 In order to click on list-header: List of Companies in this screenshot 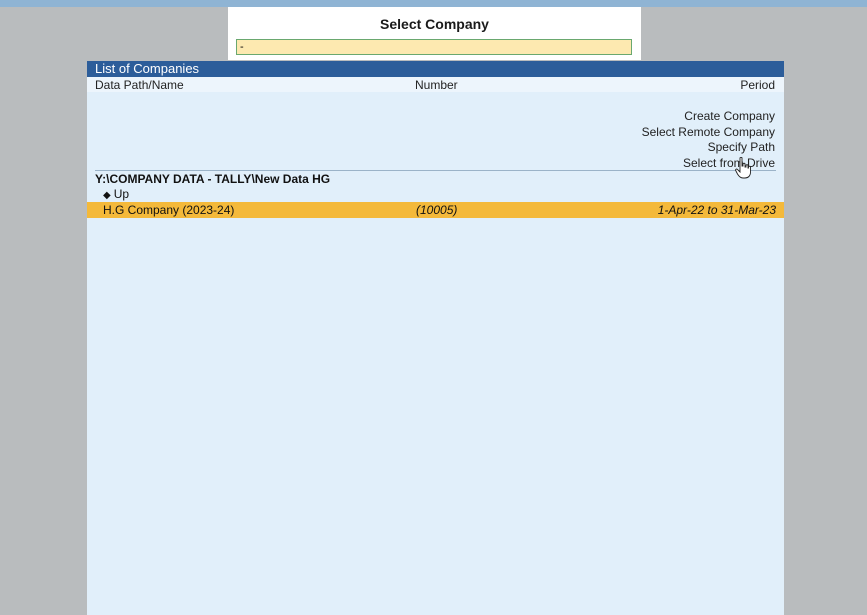, I will do `click(435, 69)`.